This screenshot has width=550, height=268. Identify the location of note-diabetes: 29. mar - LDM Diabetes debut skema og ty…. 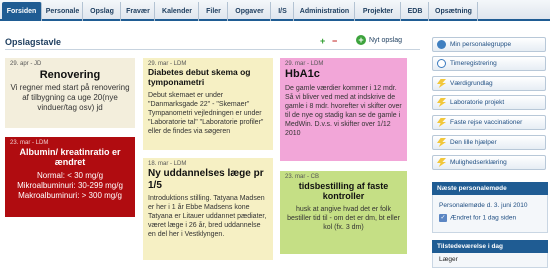
(208, 104).